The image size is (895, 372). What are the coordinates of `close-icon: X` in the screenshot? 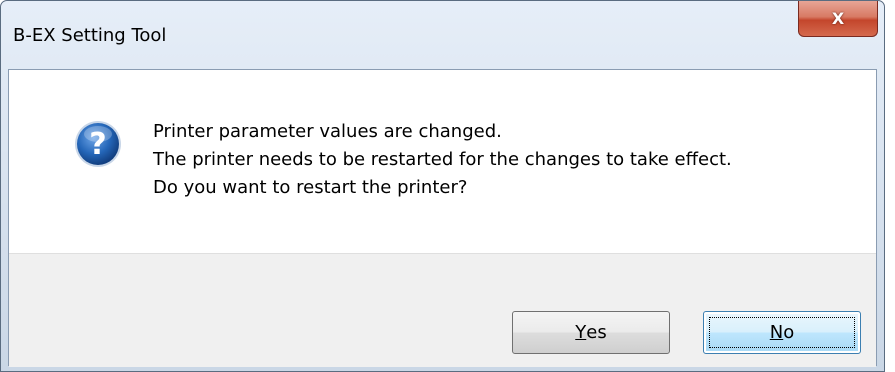 It's located at (838, 18).